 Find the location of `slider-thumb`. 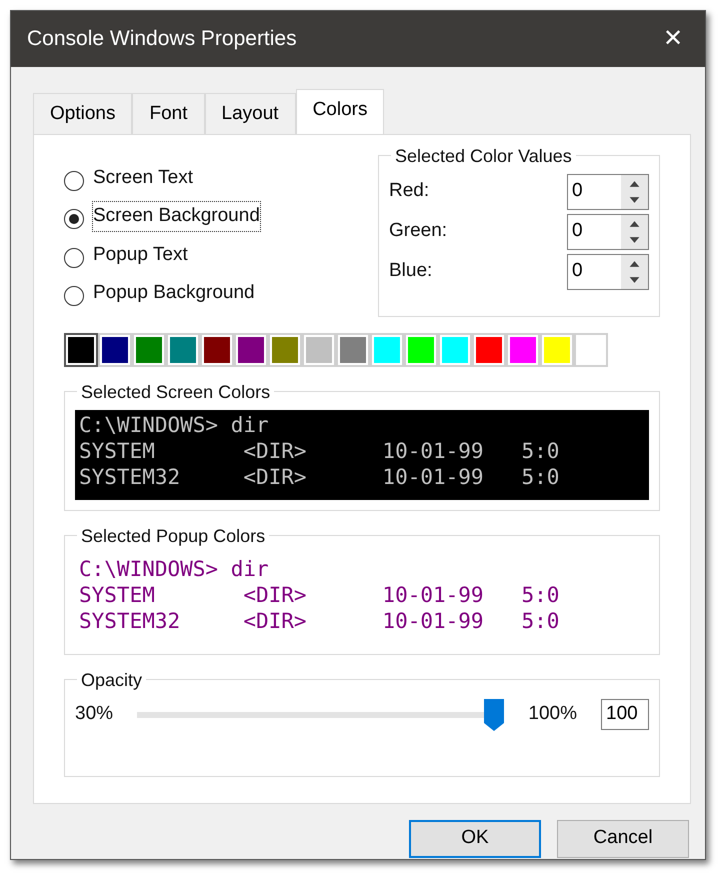

slider-thumb is located at coordinates (494, 714).